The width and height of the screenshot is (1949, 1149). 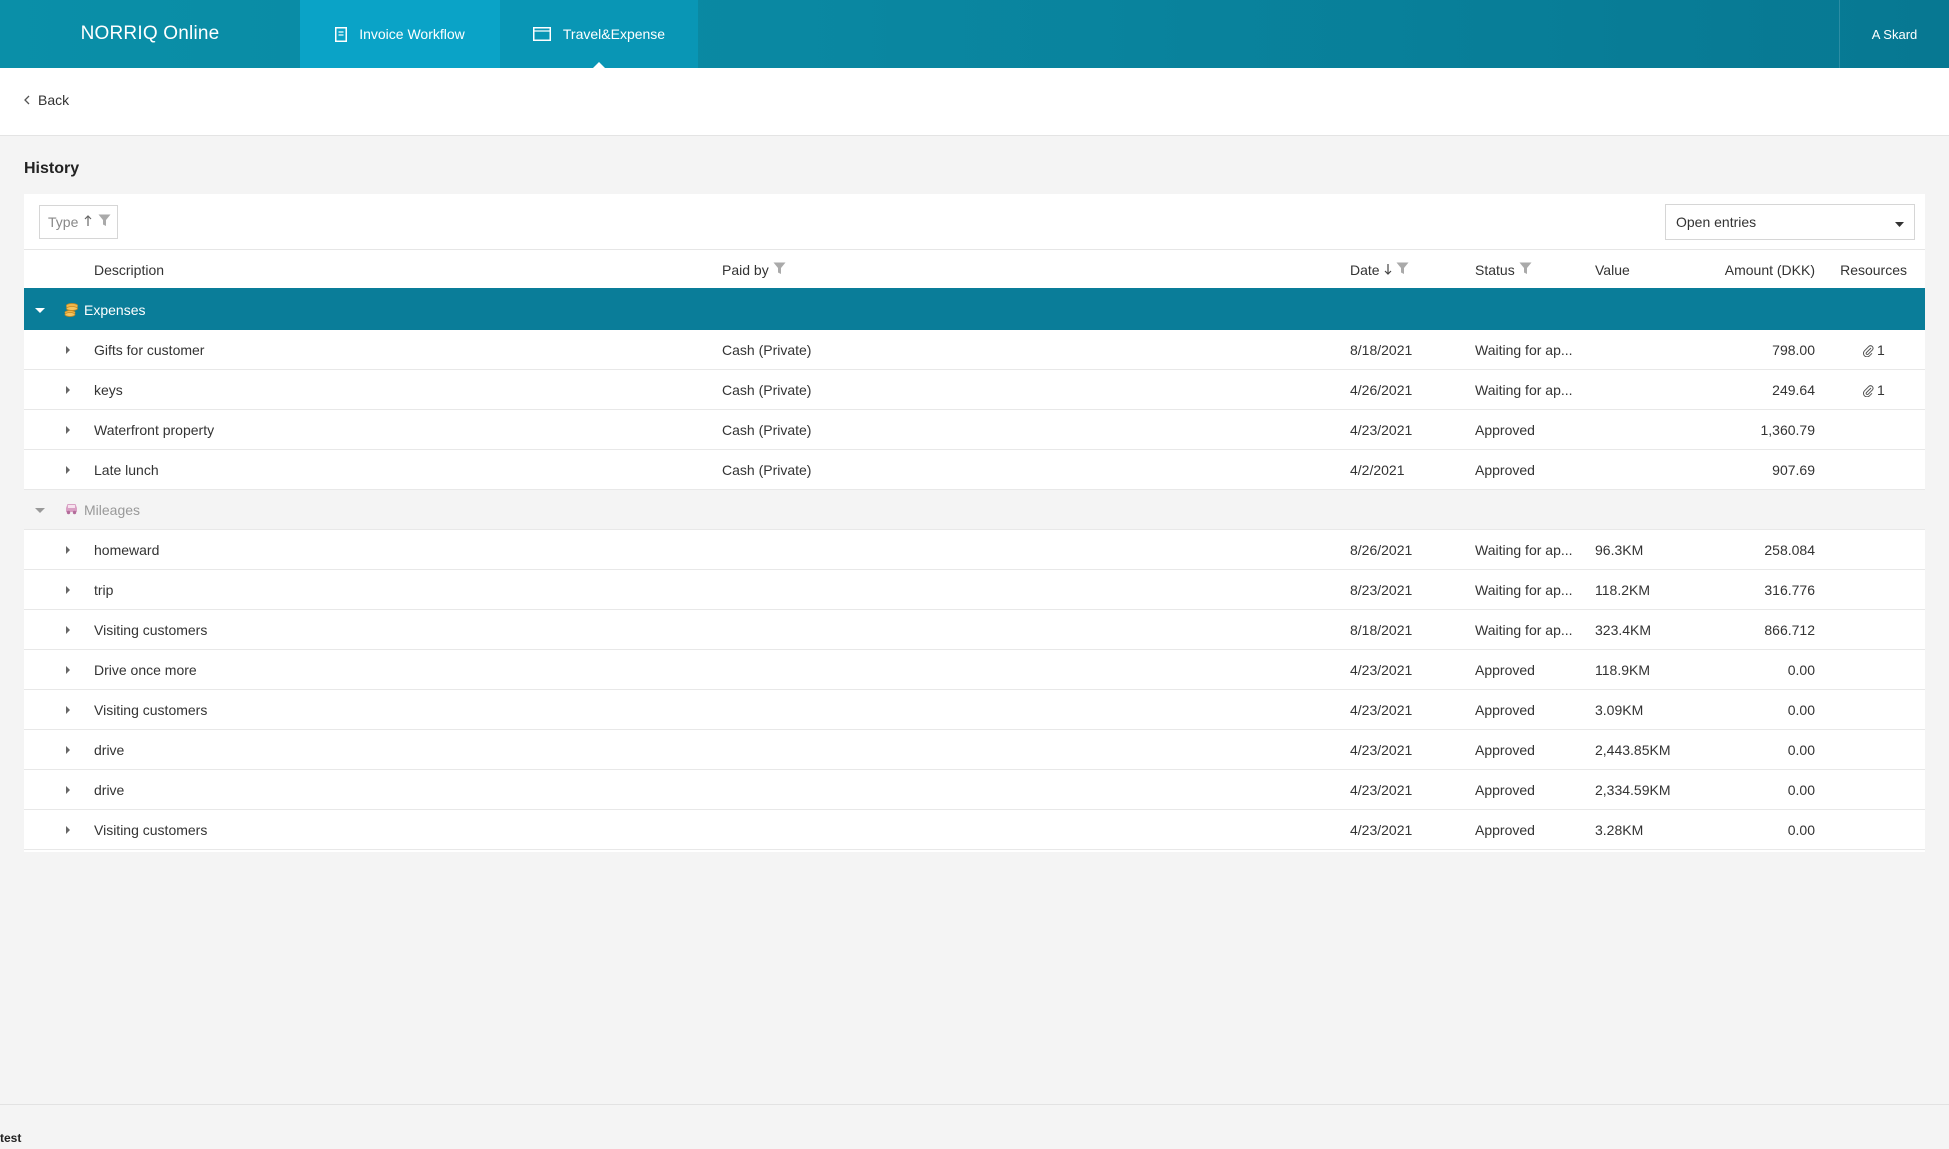 I want to click on col-description: Description, so click(x=129, y=270).